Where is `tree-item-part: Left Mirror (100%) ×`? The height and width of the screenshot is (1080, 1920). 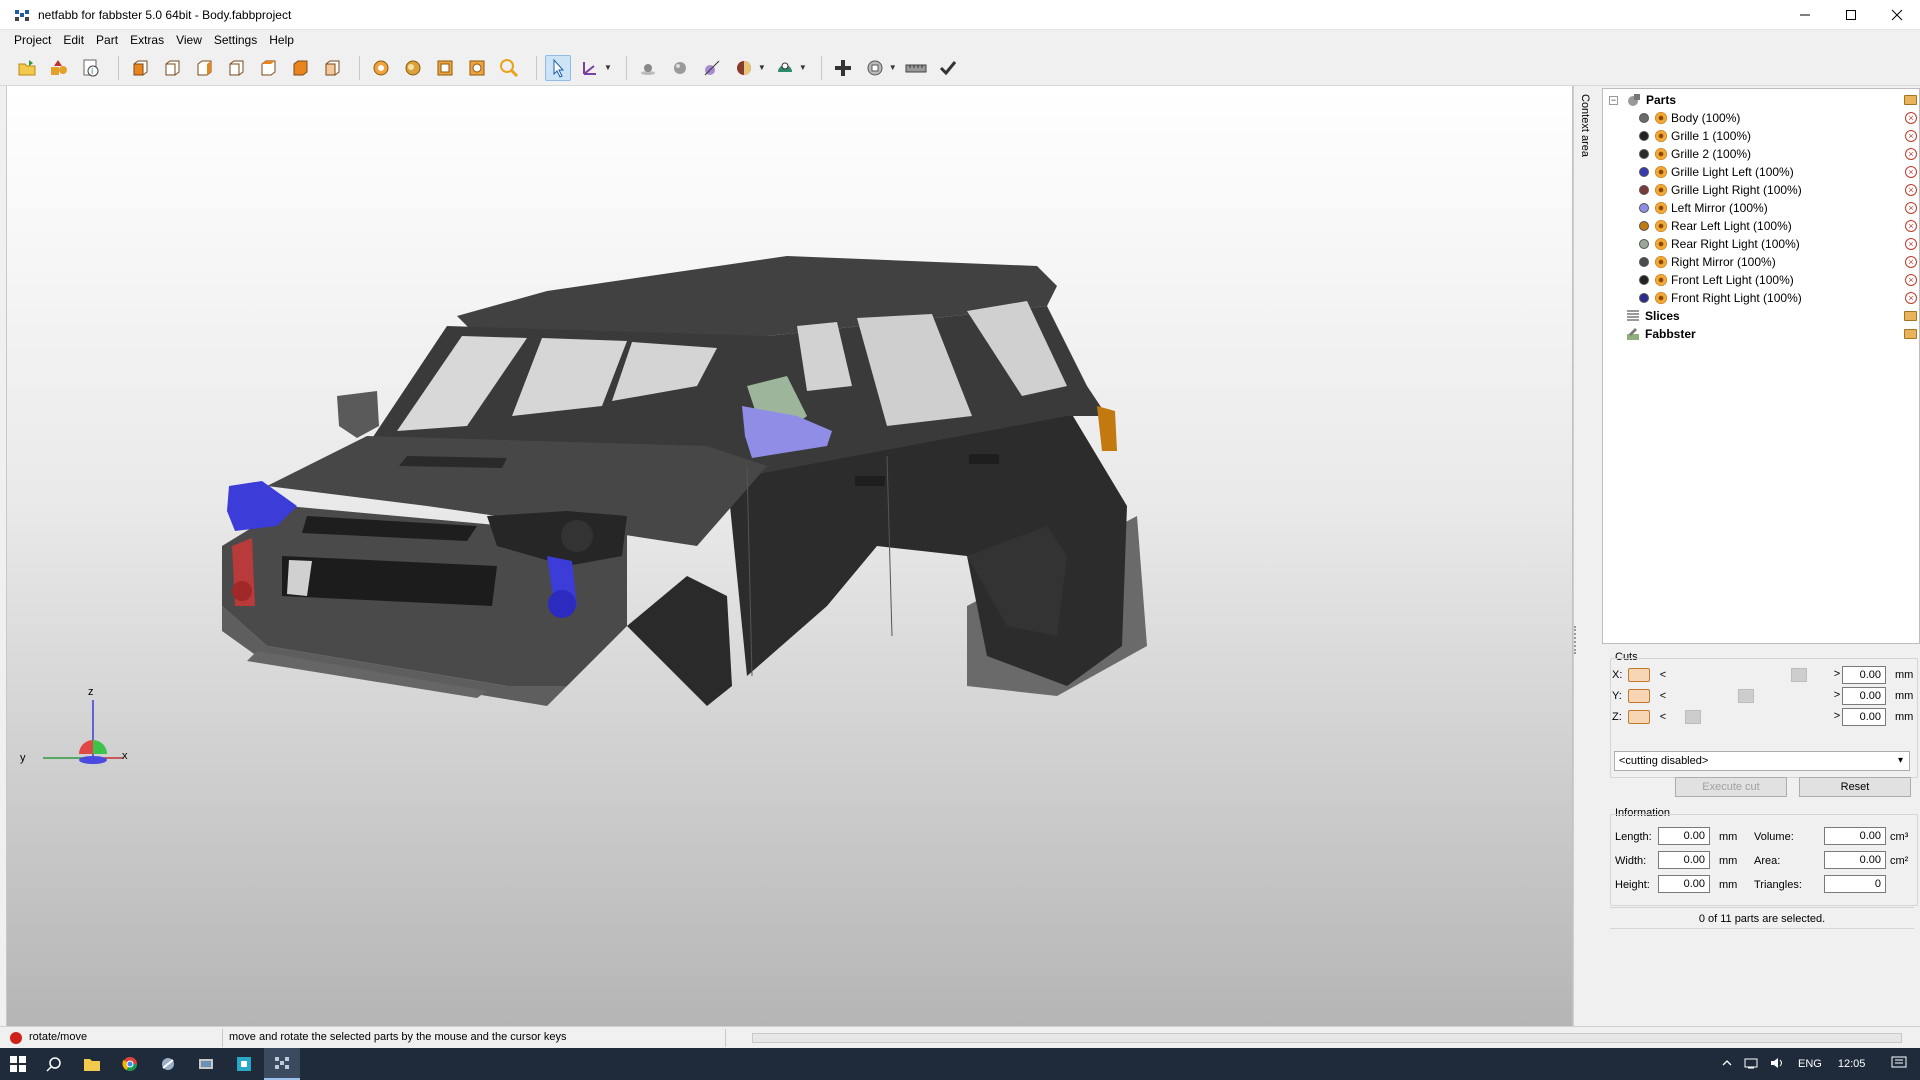 tree-item-part: Left Mirror (100%) × is located at coordinates (1761, 208).